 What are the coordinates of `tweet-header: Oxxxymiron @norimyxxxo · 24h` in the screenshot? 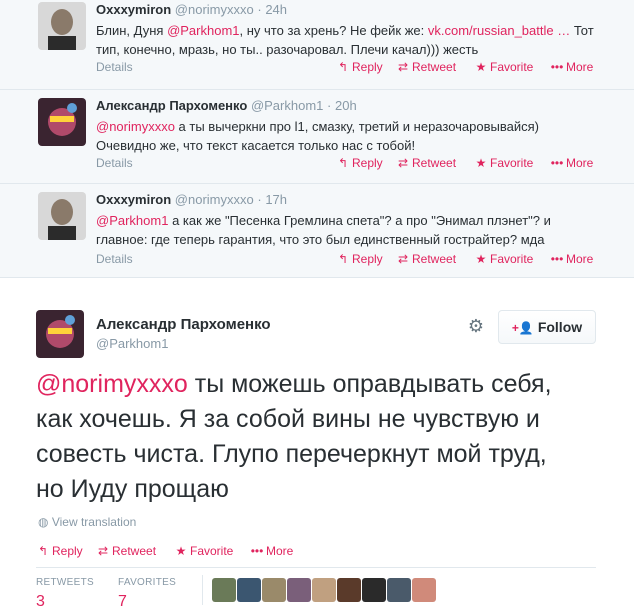 It's located at (347, 10).